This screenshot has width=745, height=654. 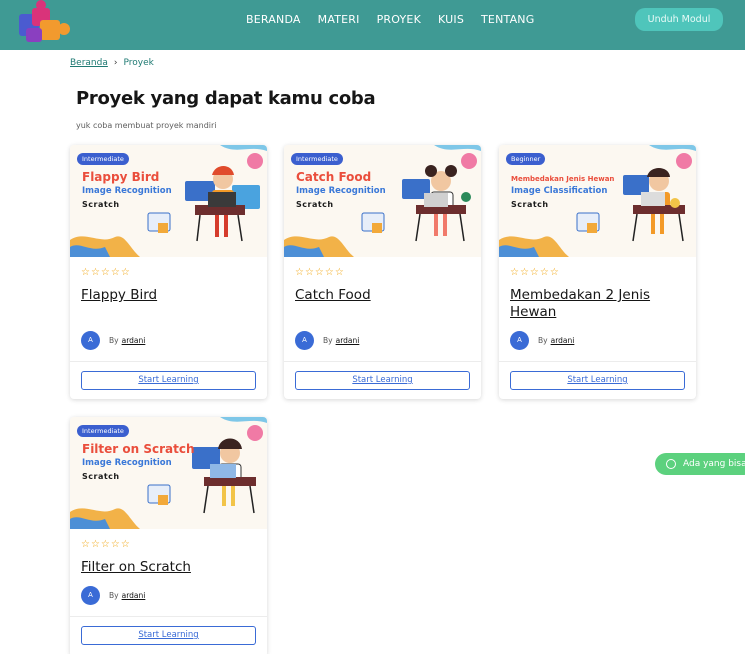 What do you see at coordinates (146, 125) in the screenshot?
I see `page-subtitle: yuk coba membuat proyek mandiri` at bounding box center [146, 125].